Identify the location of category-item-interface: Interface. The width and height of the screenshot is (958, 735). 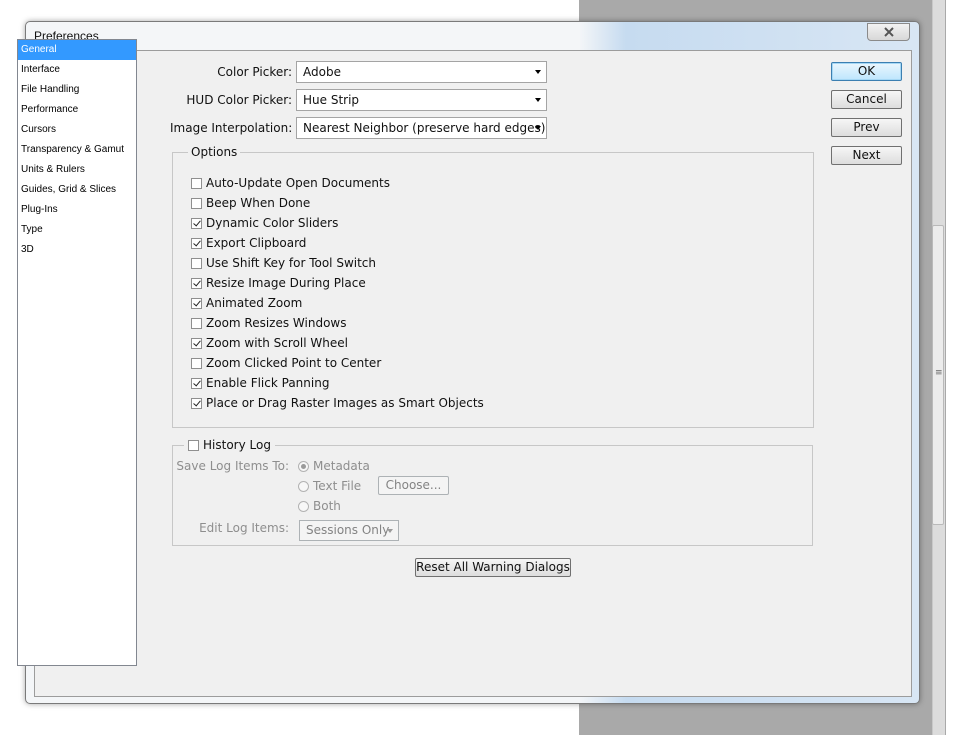
(77, 70).